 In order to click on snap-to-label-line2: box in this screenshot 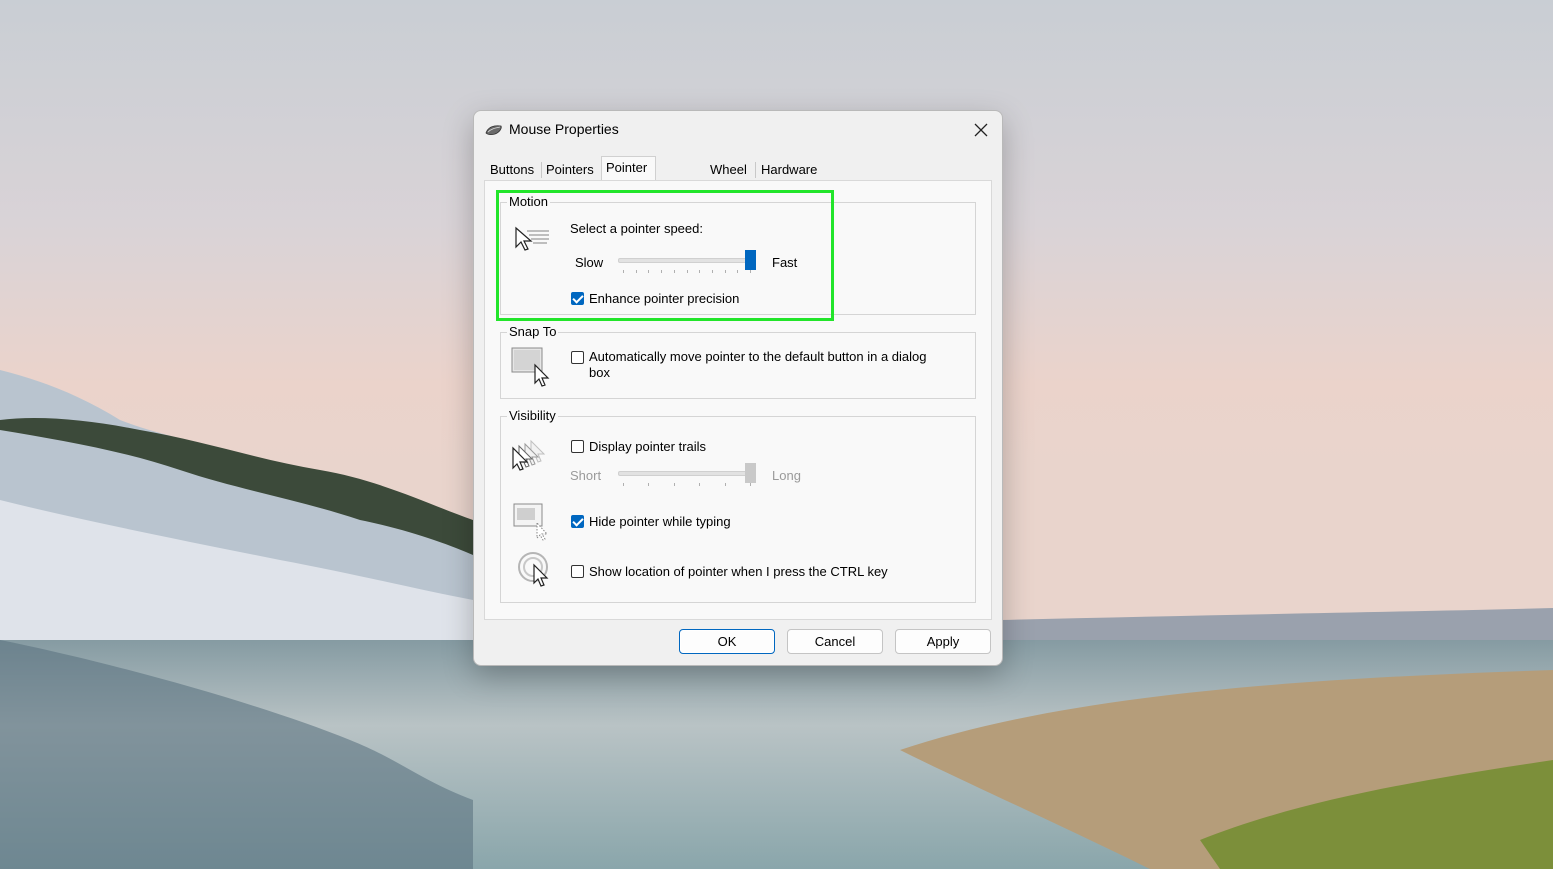, I will do `click(599, 373)`.